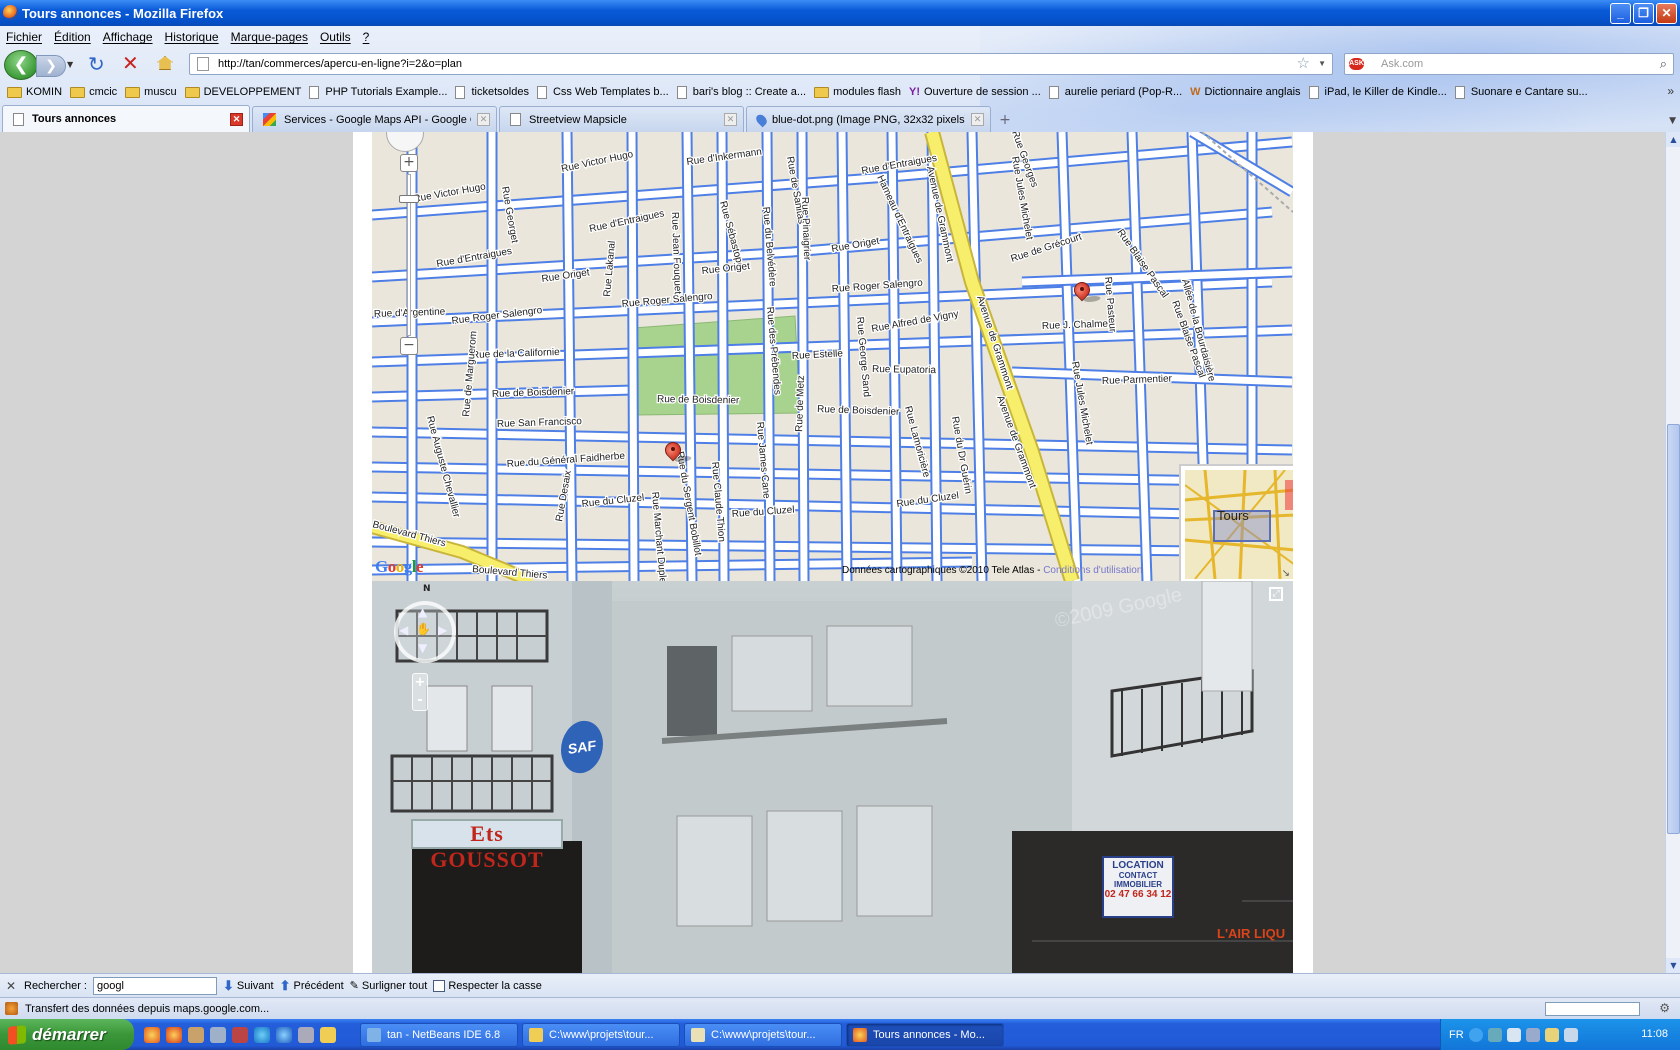  Describe the element at coordinates (306, 1034) in the screenshot. I see `media-launch-icon` at that location.